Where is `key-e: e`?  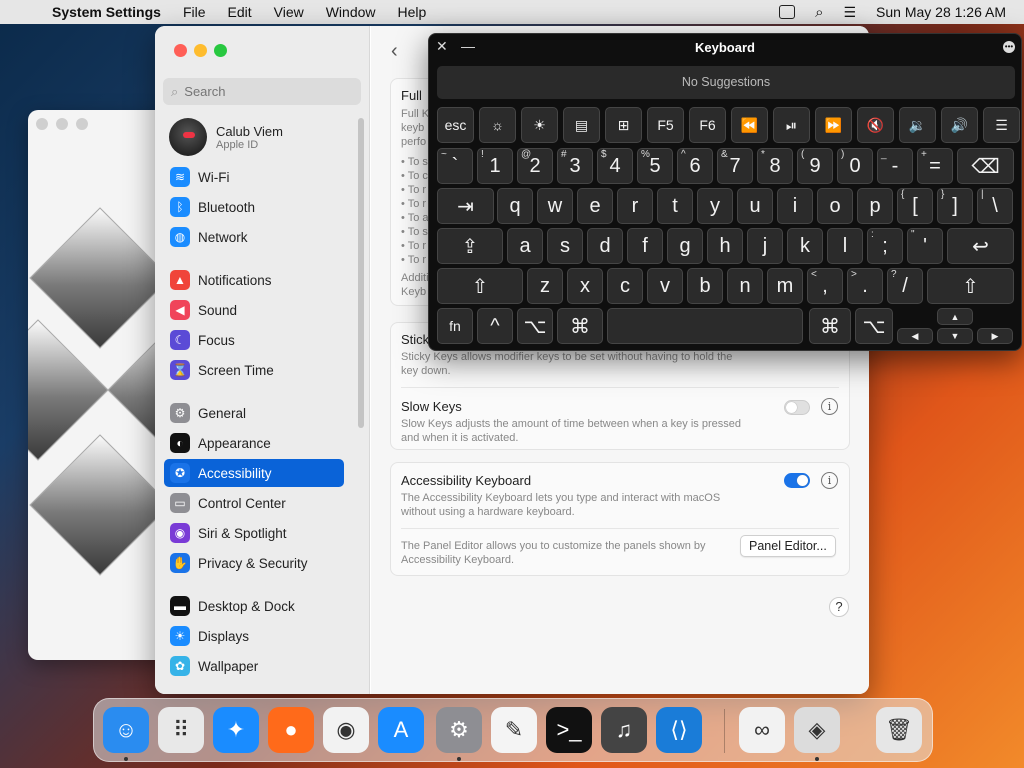
key-e: e is located at coordinates (595, 206).